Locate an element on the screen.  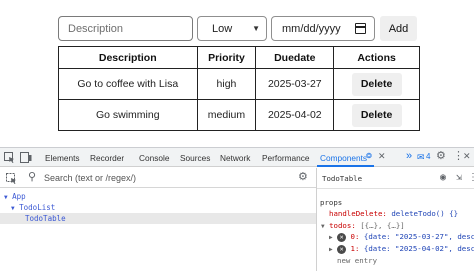
list-item: ▶ ✕ 0: {date: "2025-03-27", descrip is located at coordinates (401, 237).